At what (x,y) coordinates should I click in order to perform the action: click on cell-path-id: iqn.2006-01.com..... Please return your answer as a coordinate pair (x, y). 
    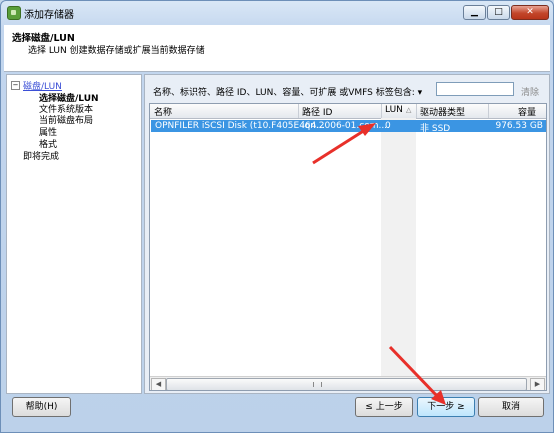
    Looking at the image, I should click on (346, 126).